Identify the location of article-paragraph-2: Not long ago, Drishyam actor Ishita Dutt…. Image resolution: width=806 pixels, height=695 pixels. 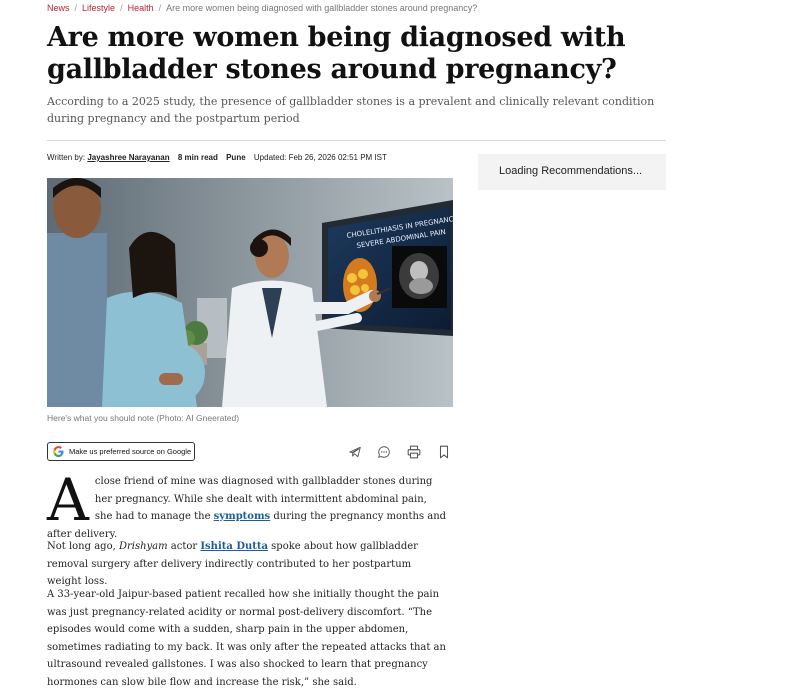
(247, 564).